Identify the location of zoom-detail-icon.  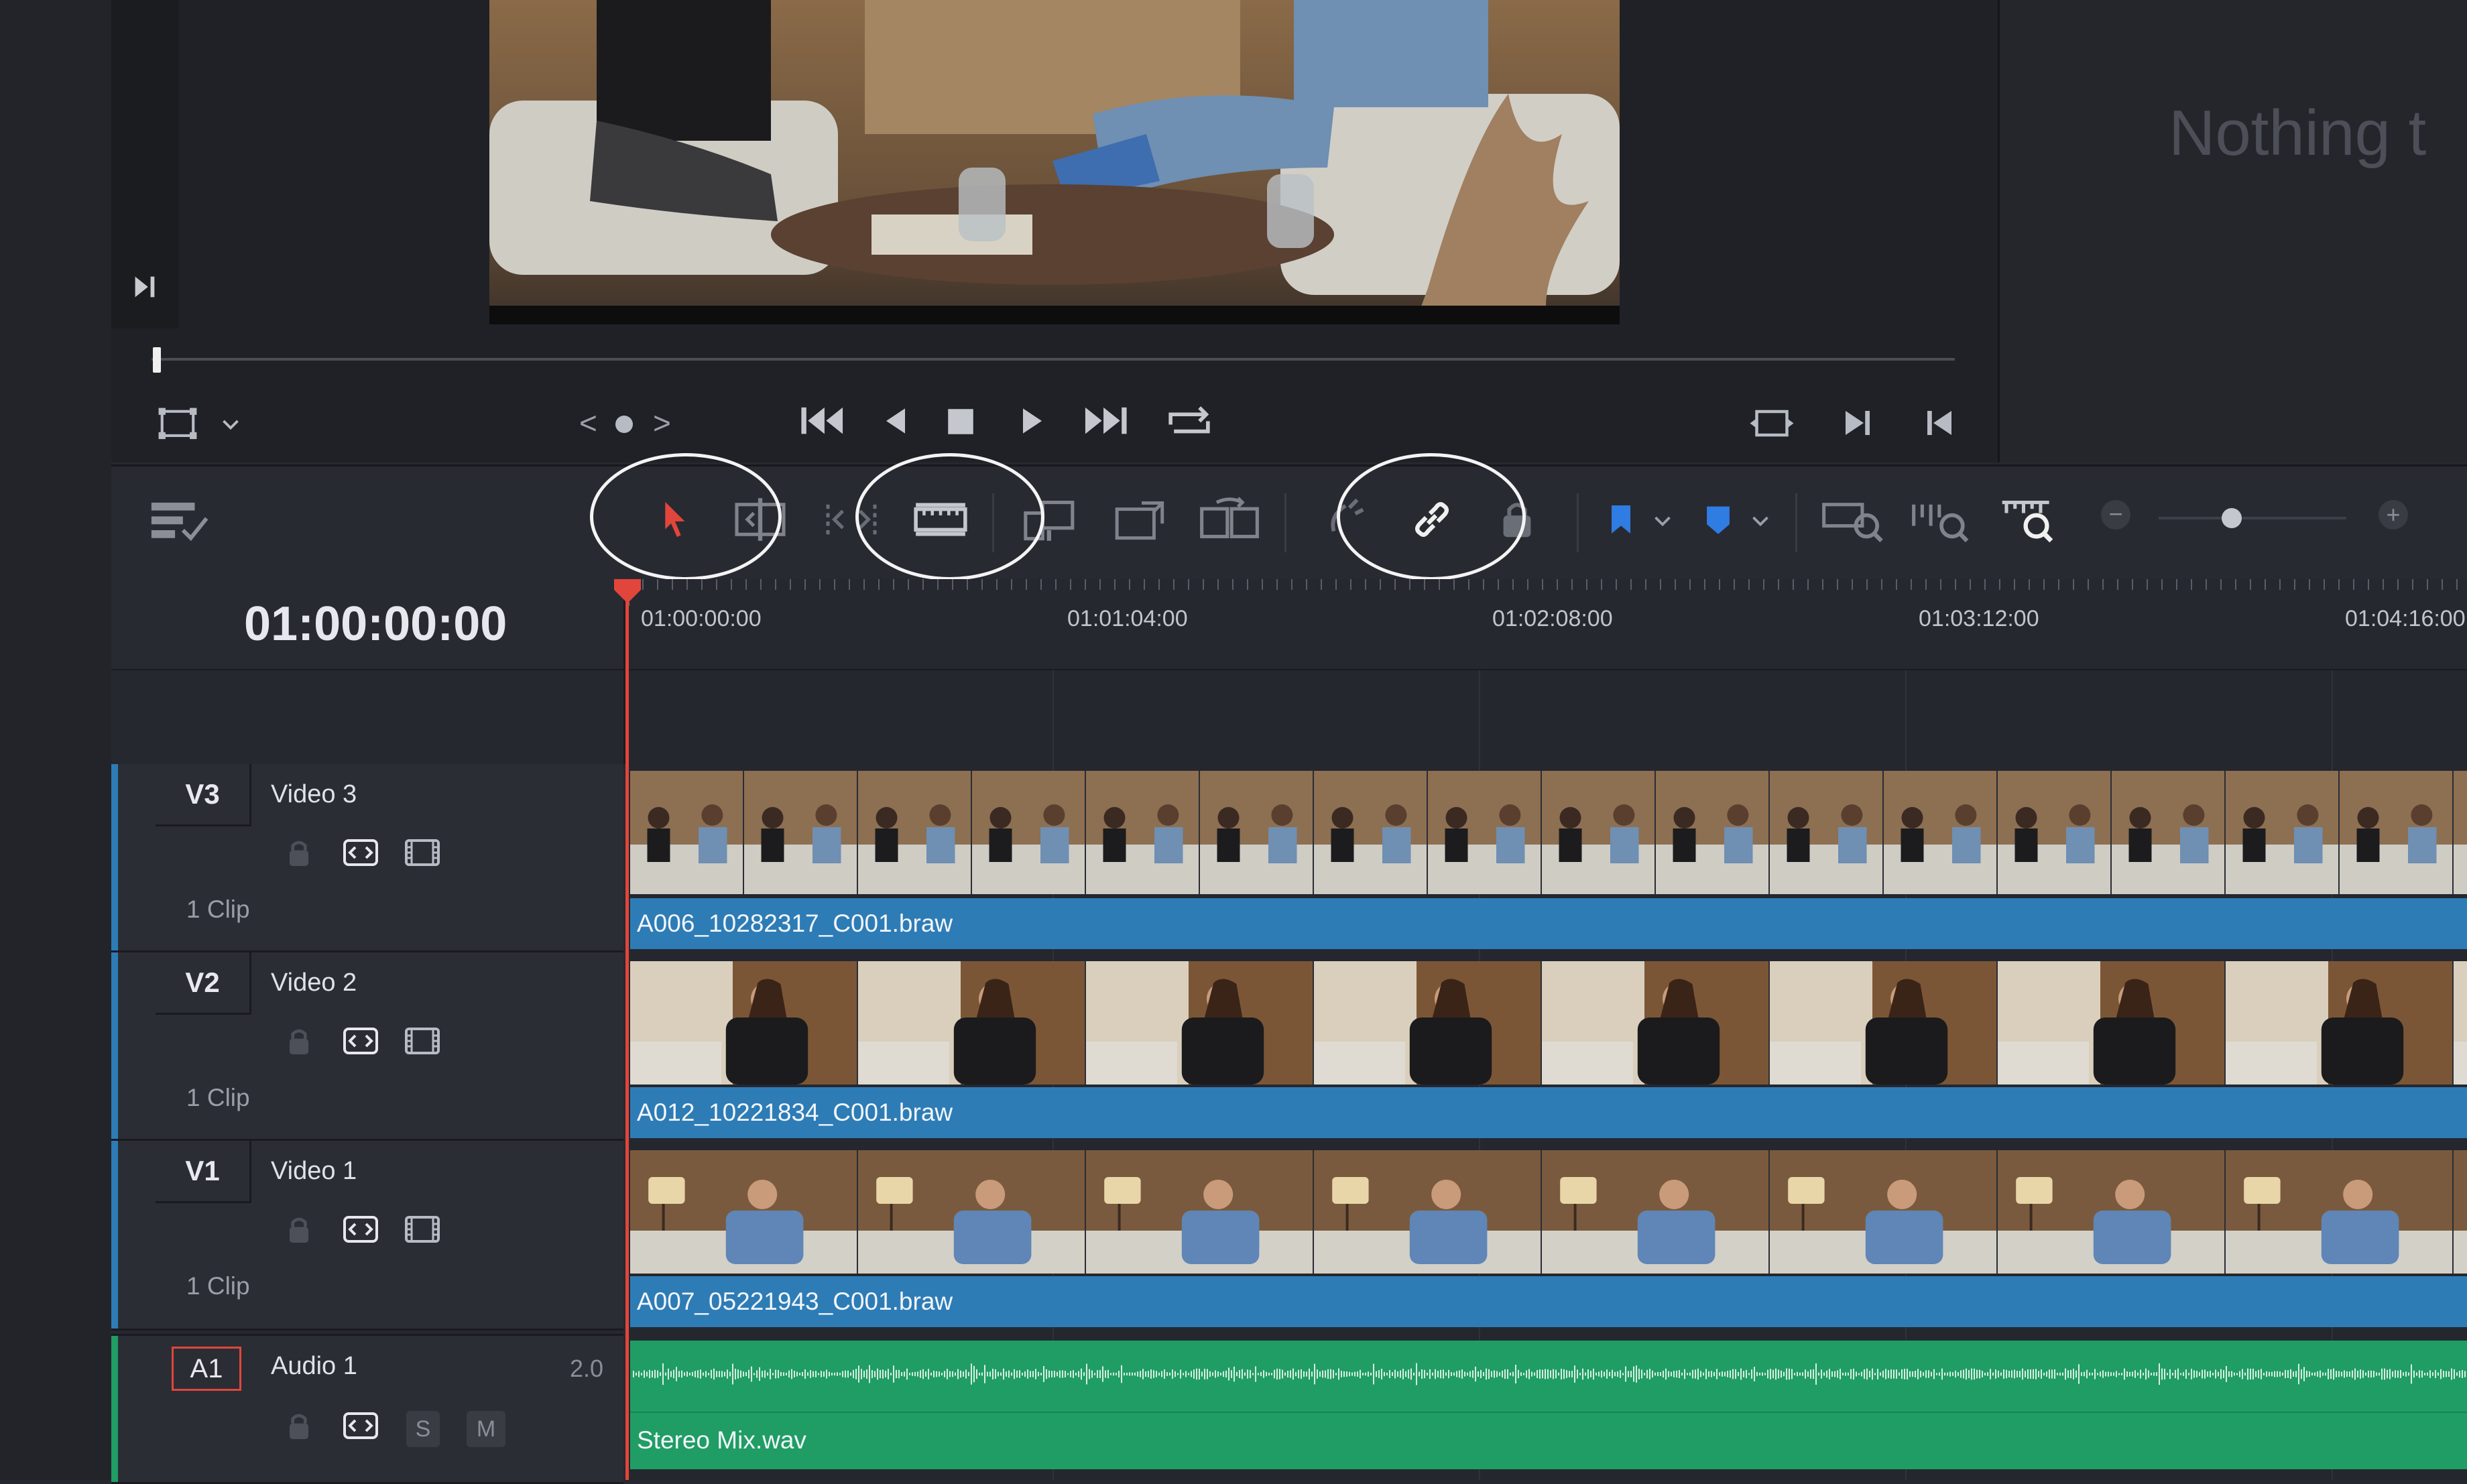
(1941, 519).